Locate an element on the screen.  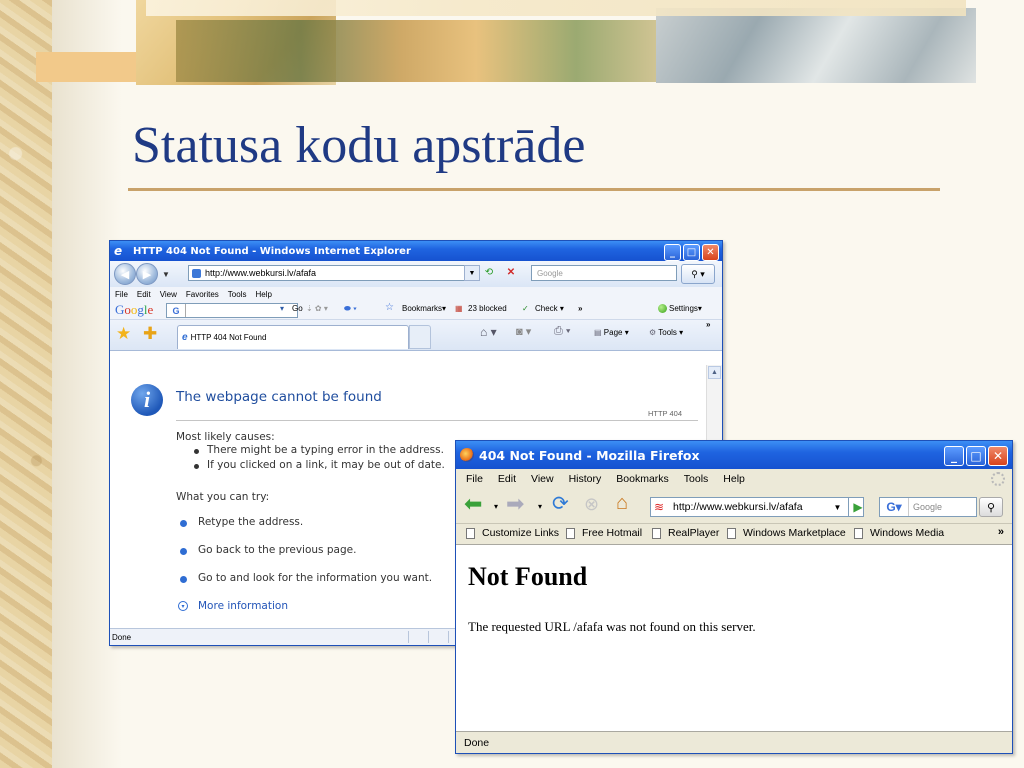
bookmark-item: Windows Marketplace is located at coordinates (786, 533).